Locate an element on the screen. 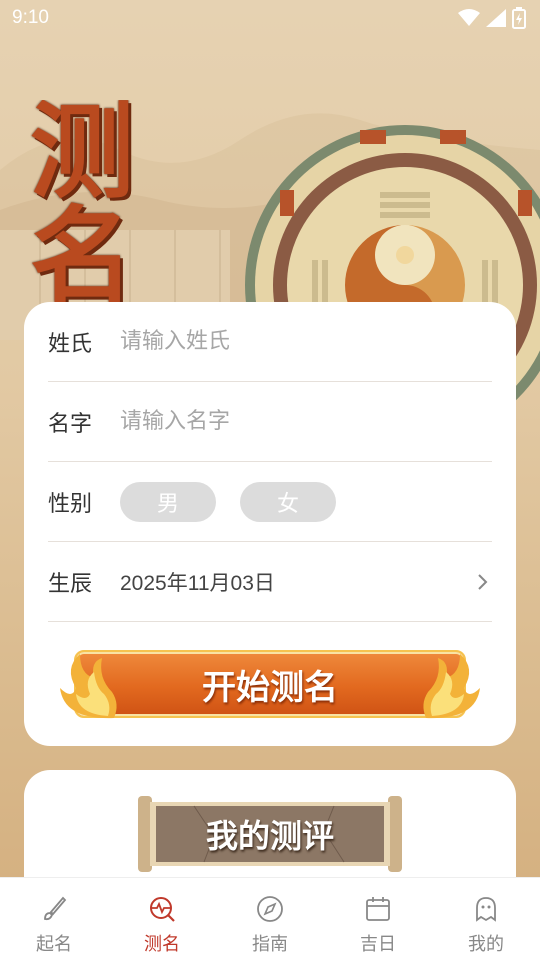 This screenshot has width=540, height=960. birth-date-row: 生辰 2025年11月03日 is located at coordinates (270, 582).